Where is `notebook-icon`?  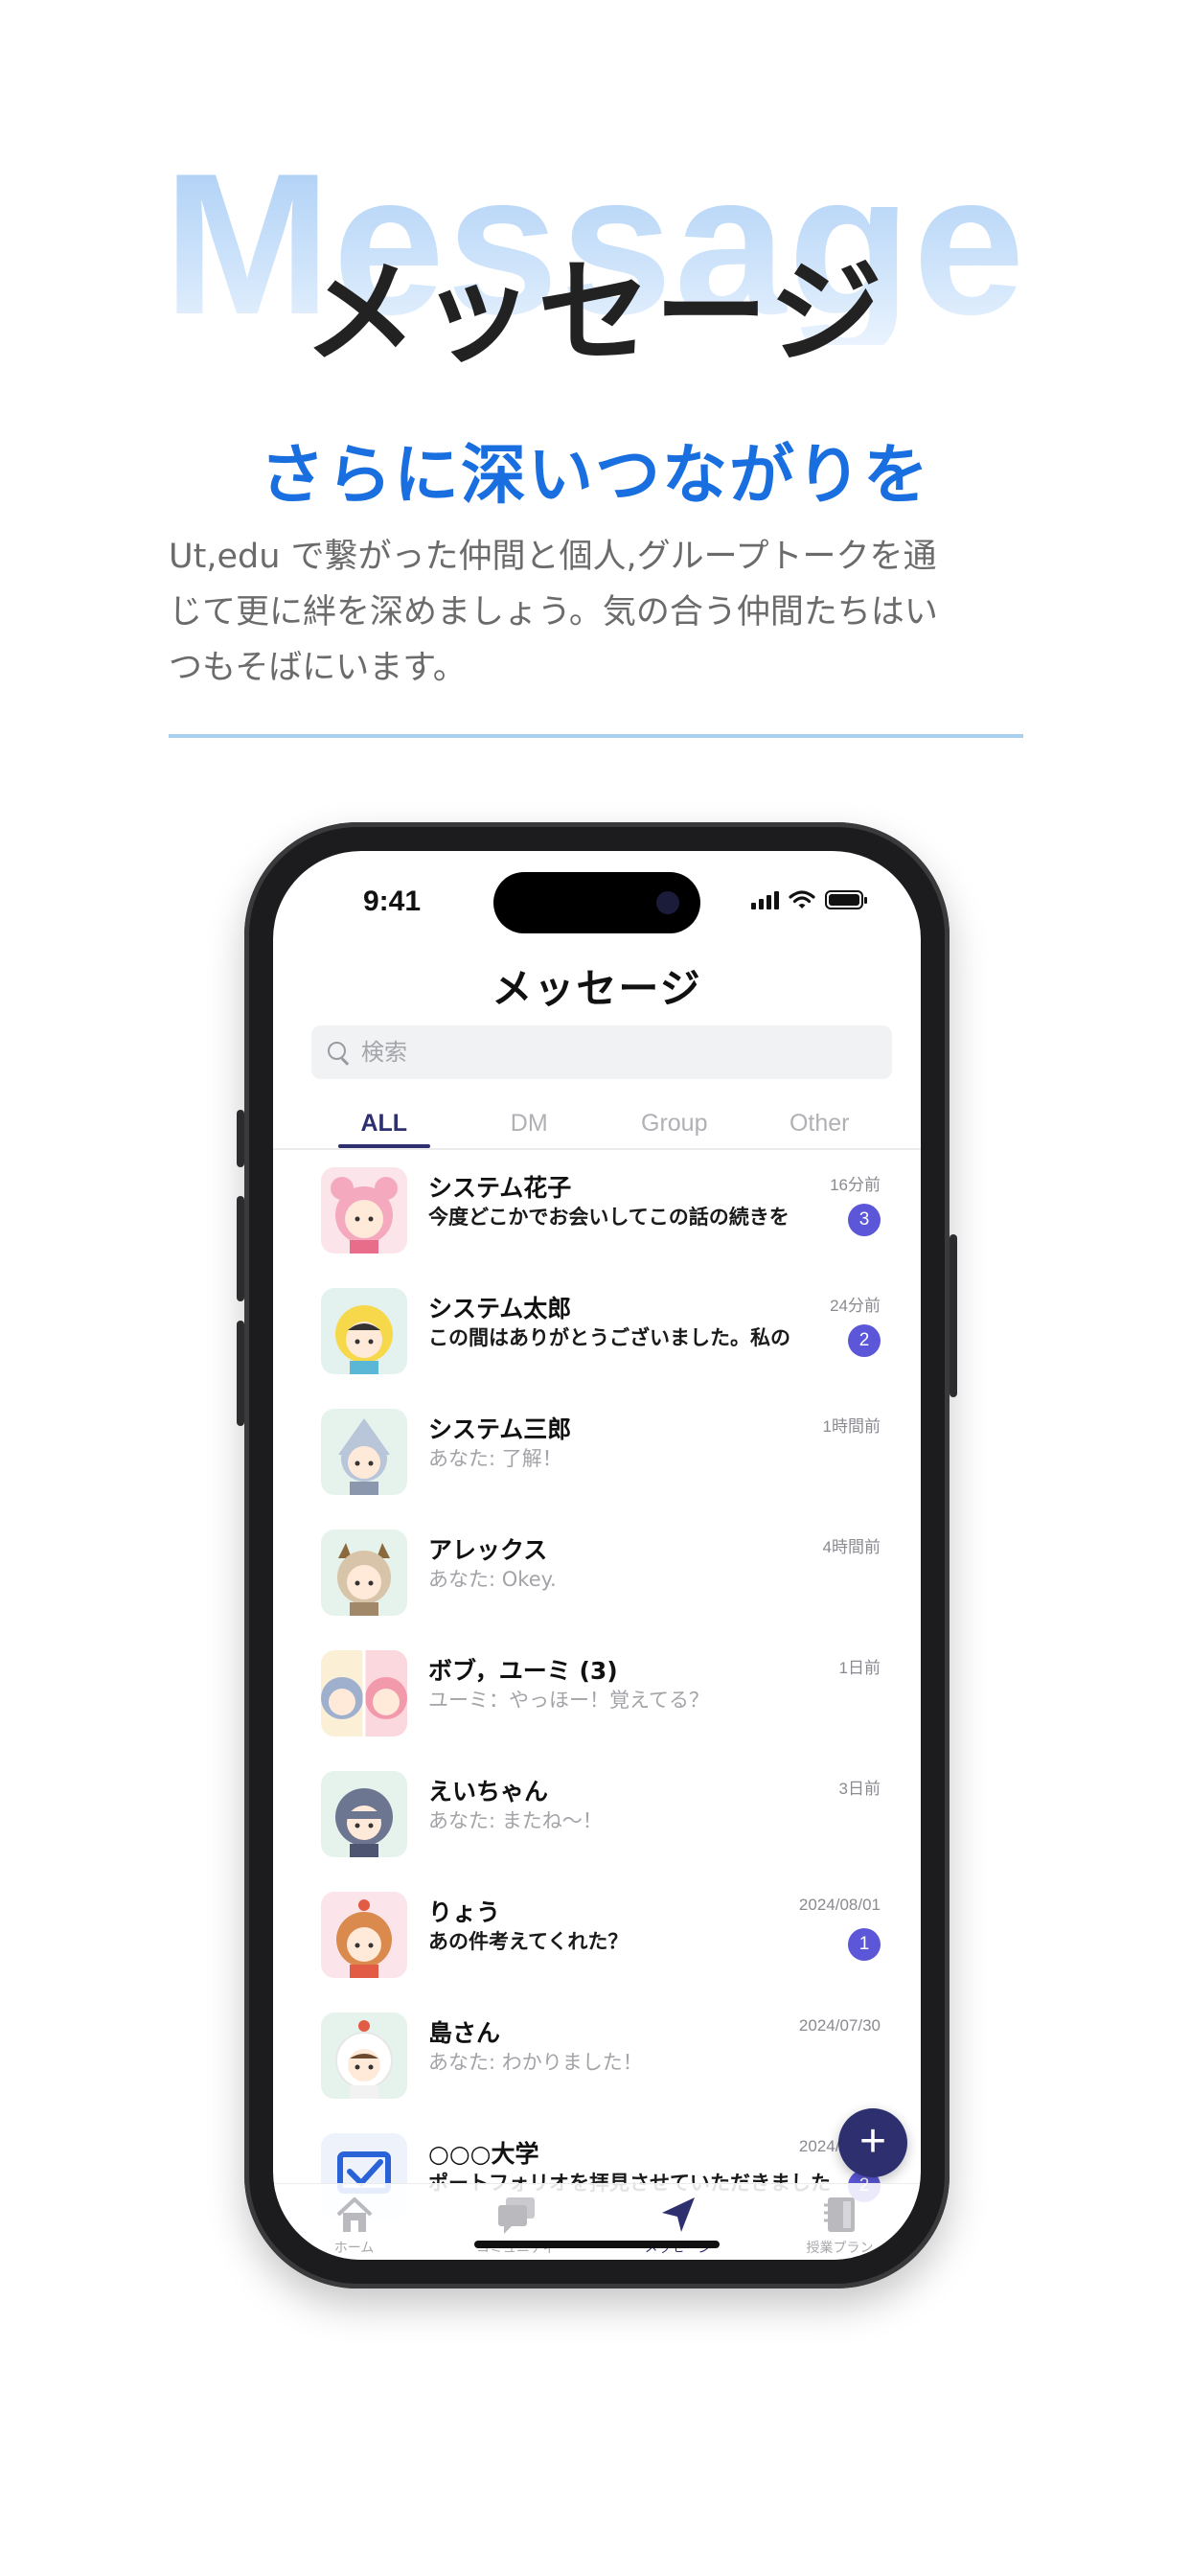 notebook-icon is located at coordinates (839, 2214).